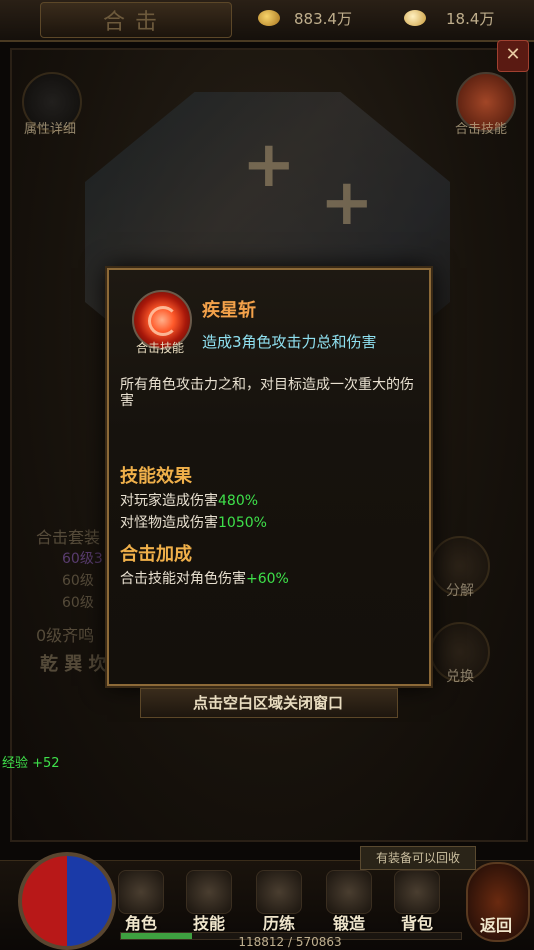 This screenshot has height=950, width=534. Describe the element at coordinates (289, 342) in the screenshot. I see `skill-subtitle: 造成3角色攻击力总和伤害` at that location.